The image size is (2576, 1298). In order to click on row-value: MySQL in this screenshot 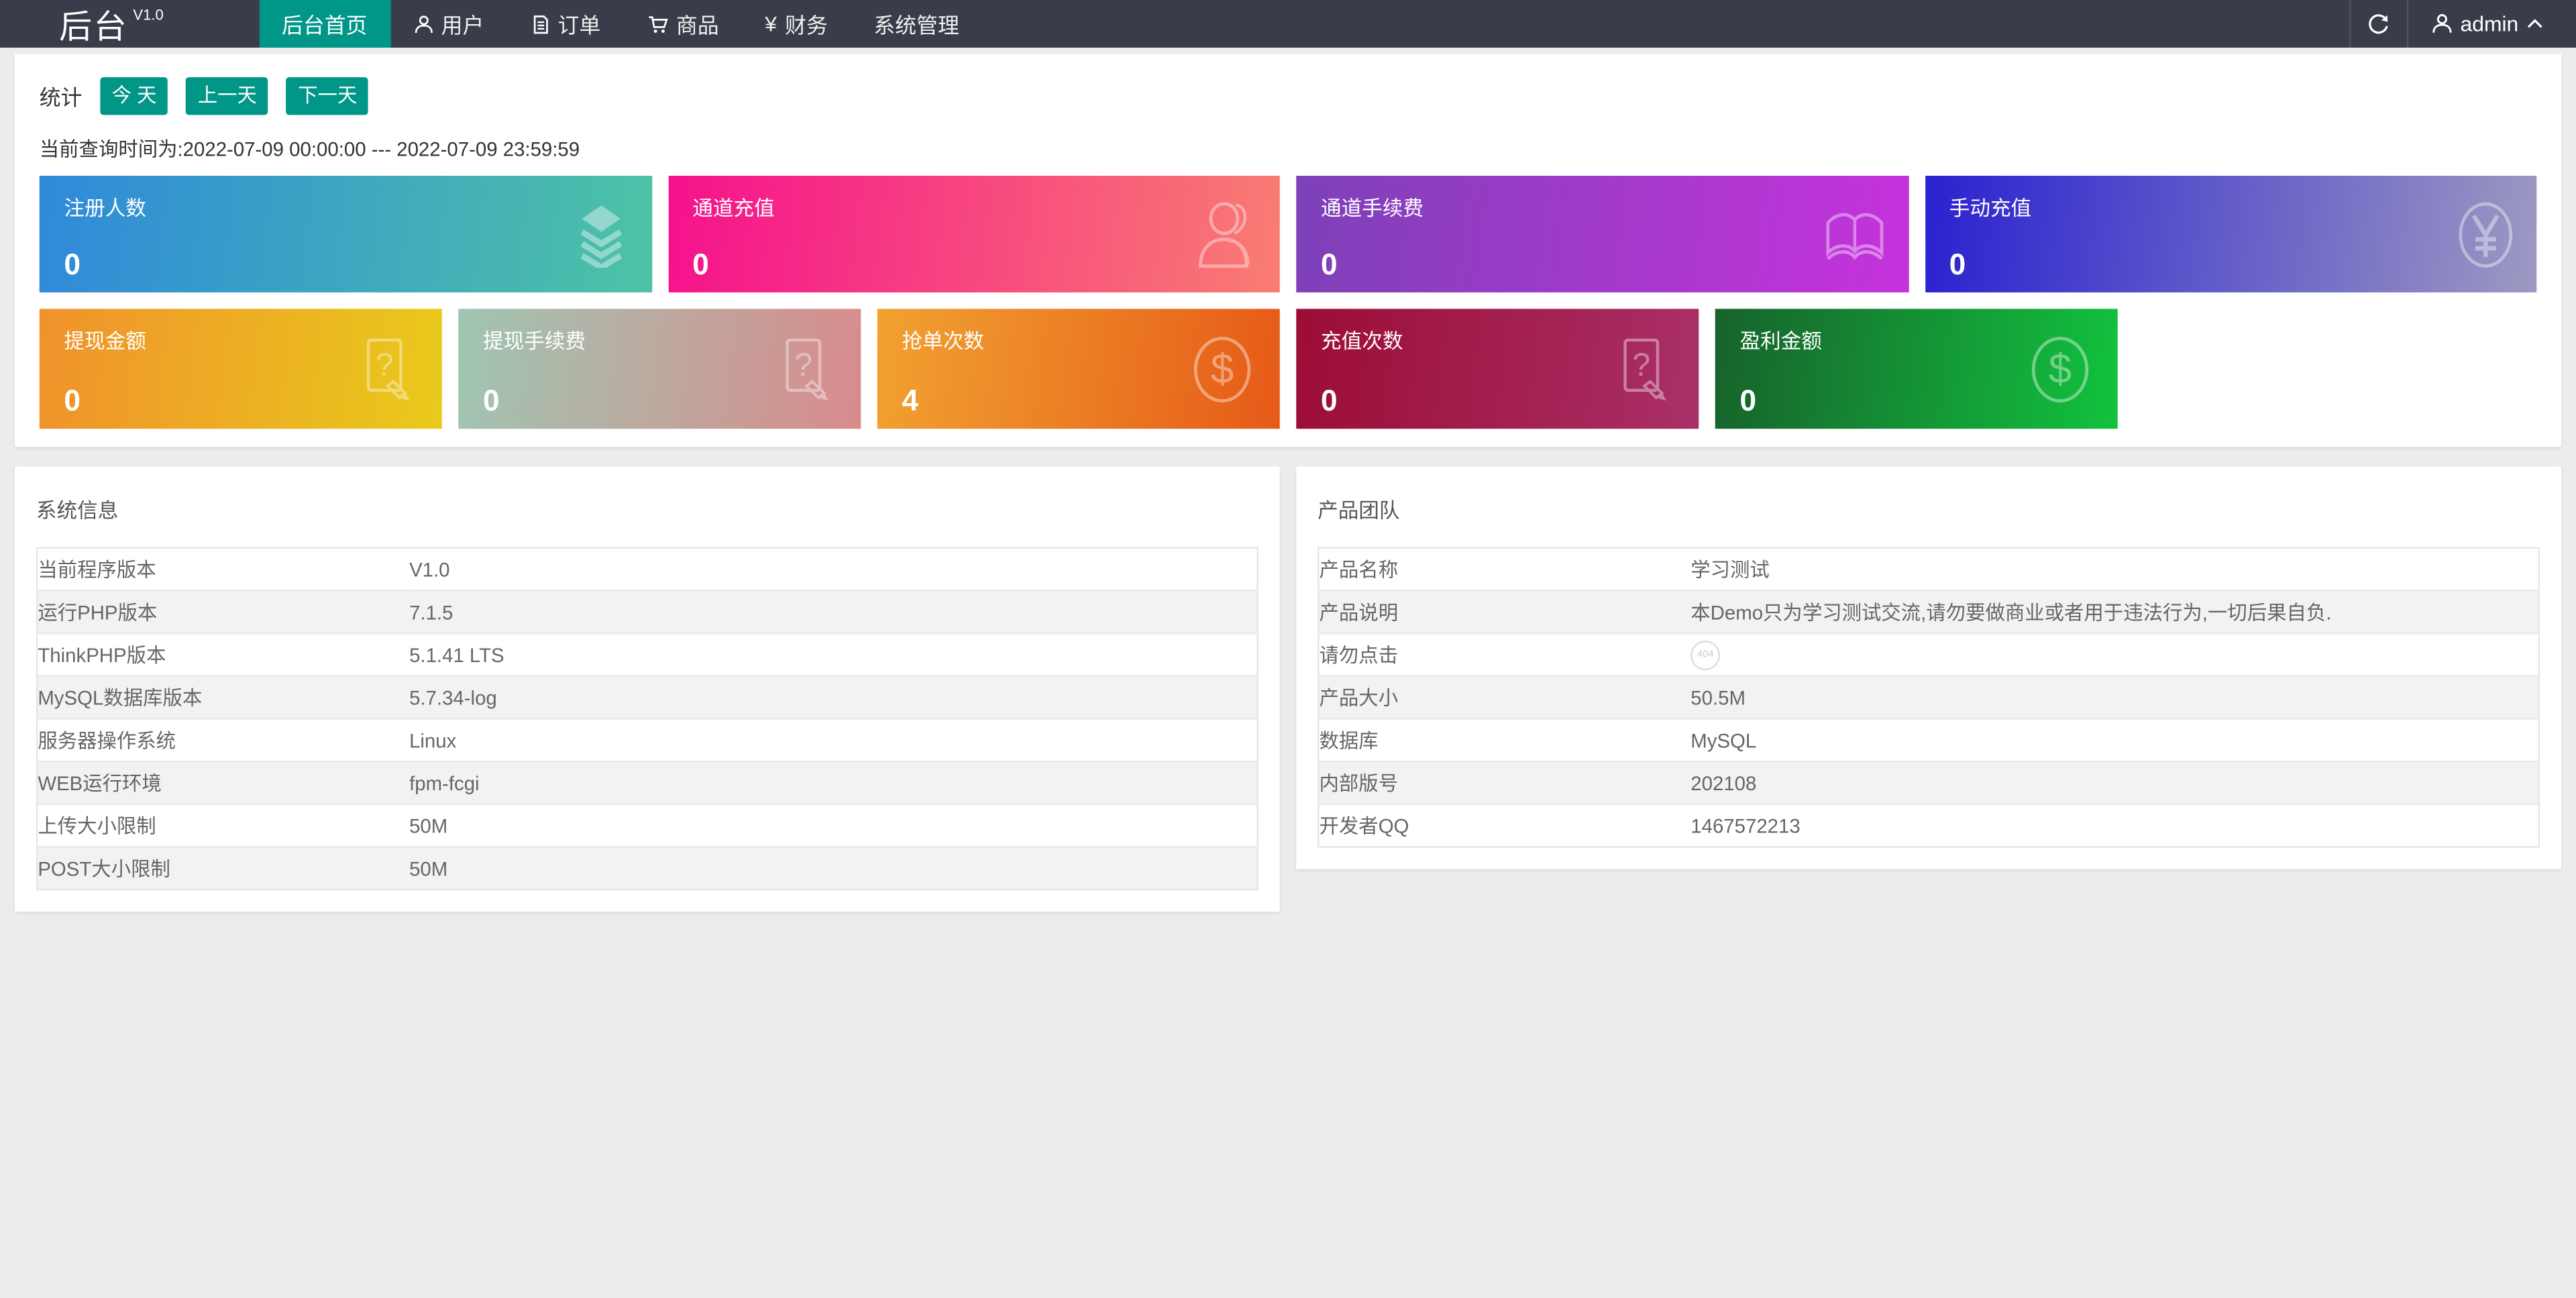, I will do `click(2114, 740)`.